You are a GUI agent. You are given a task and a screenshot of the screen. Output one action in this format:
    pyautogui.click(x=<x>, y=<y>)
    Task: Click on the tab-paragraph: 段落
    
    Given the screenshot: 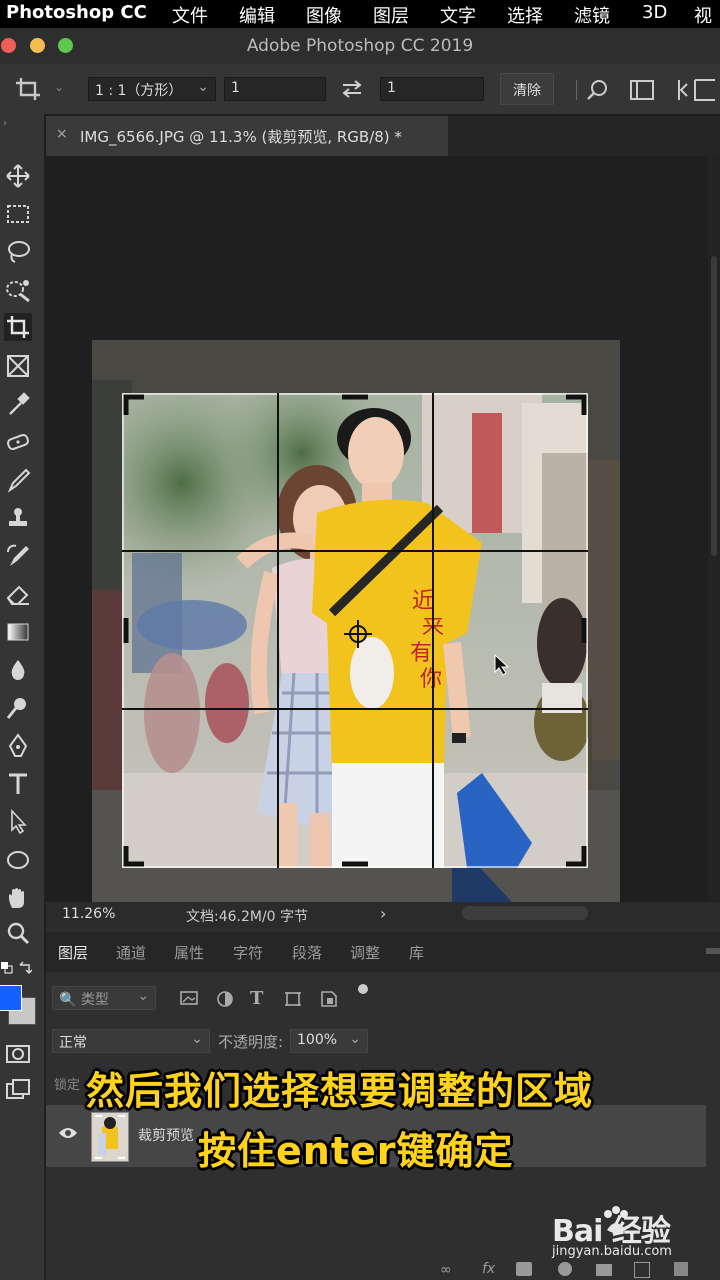 What is the action you would take?
    pyautogui.click(x=307, y=952)
    